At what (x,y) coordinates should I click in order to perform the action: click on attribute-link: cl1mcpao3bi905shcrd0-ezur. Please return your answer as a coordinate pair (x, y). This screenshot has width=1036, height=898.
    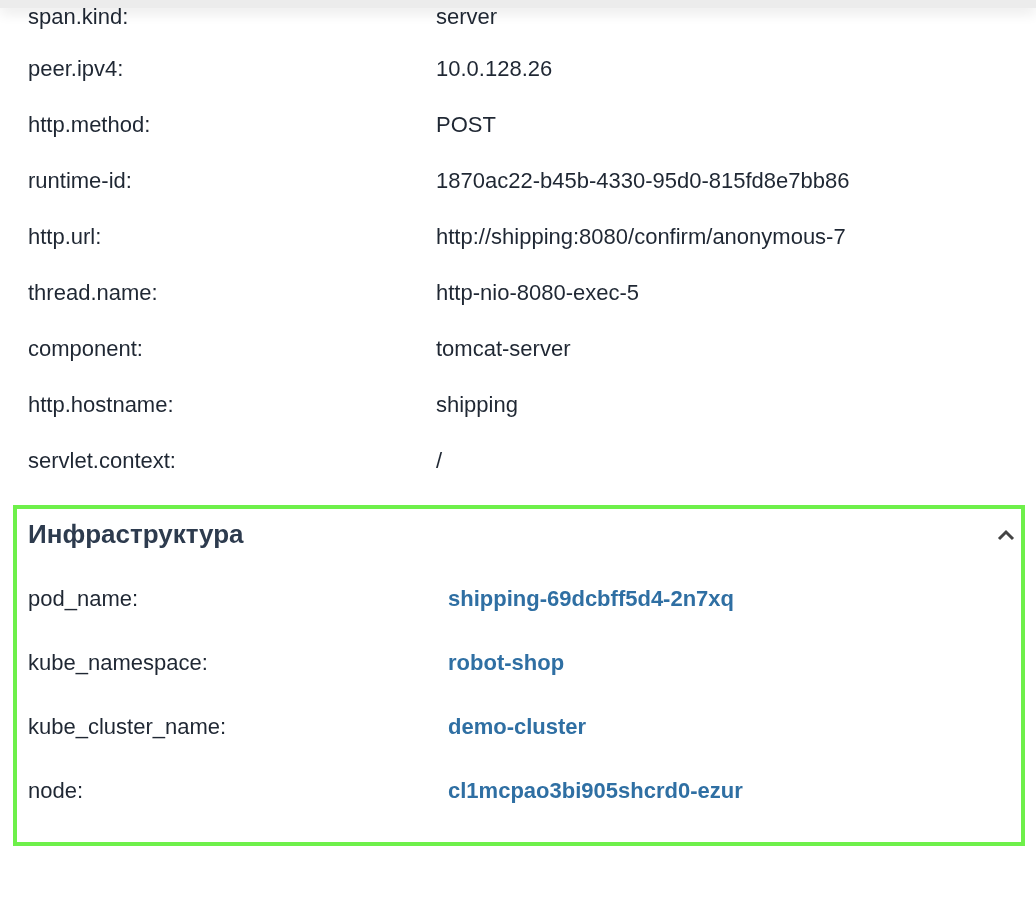
    Looking at the image, I should click on (595, 790).